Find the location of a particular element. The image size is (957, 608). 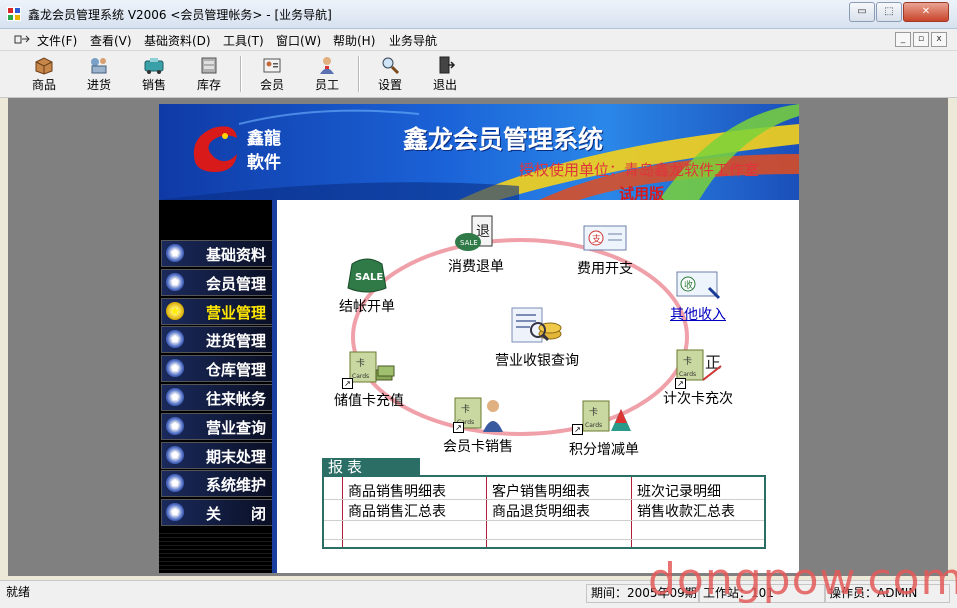

svg-text: SALE is located at coordinates (369, 277).